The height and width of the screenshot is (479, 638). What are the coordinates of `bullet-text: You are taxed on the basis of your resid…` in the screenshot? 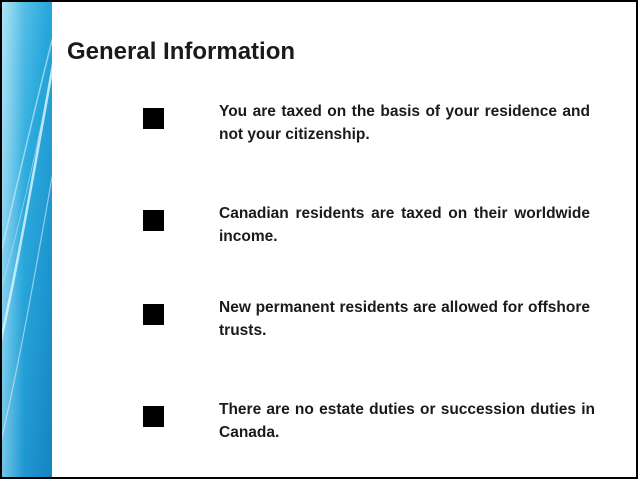 It's located at (404, 123).